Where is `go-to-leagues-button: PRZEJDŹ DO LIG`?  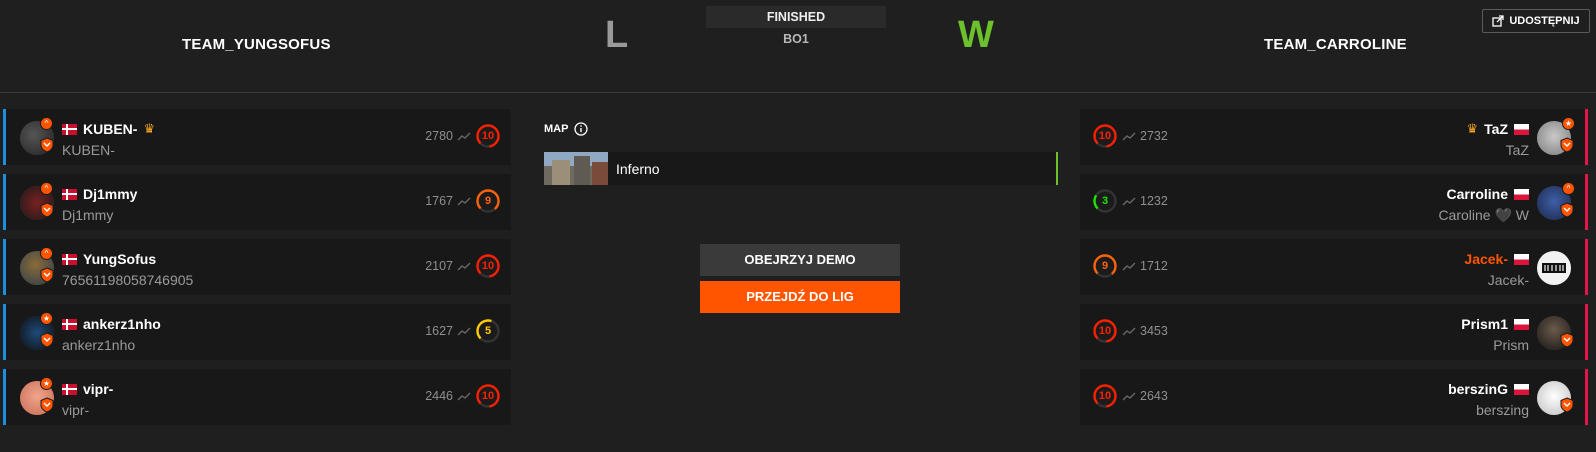
go-to-leagues-button: PRZEJDŹ DO LIG is located at coordinates (800, 297).